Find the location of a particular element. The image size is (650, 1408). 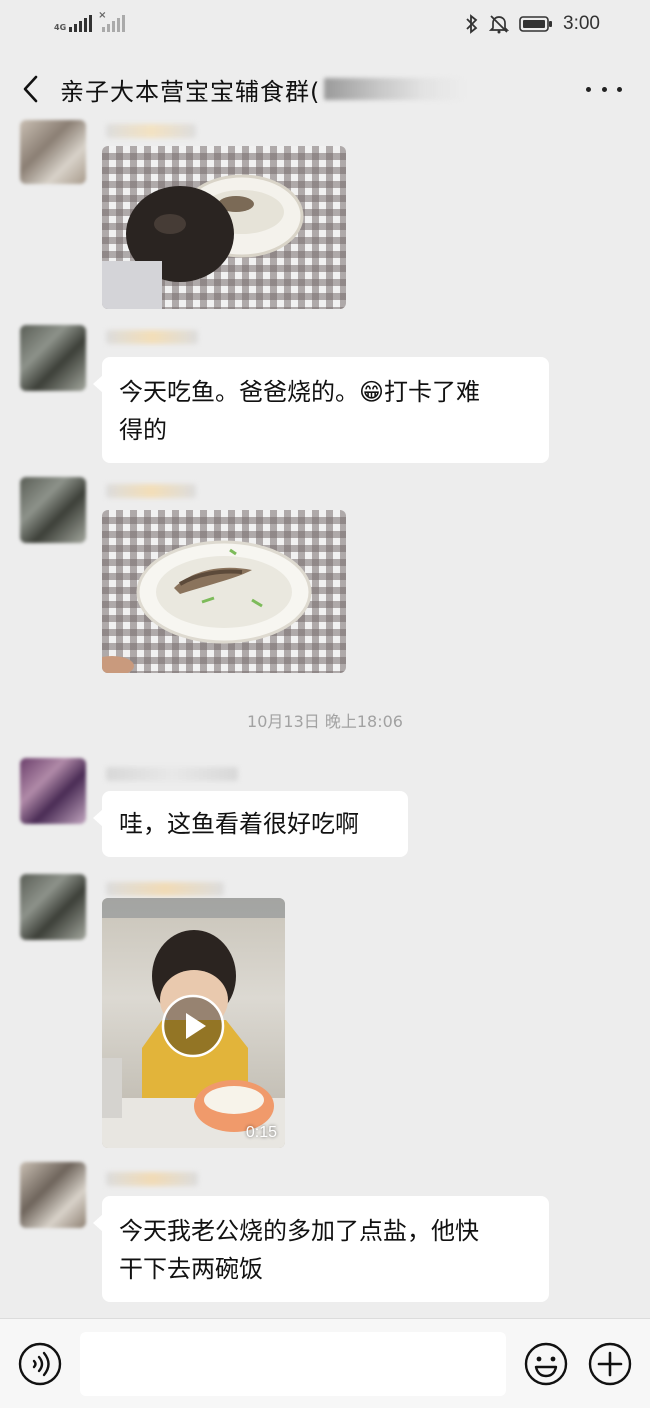

mute-icon is located at coordinates (499, 24).